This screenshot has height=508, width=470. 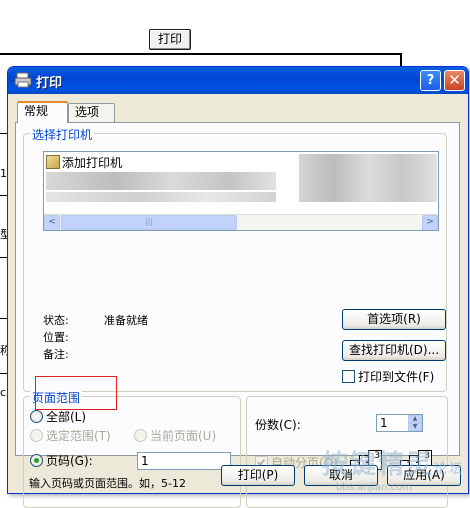 I want to click on spin-up-icon: ▲, so click(x=415, y=419).